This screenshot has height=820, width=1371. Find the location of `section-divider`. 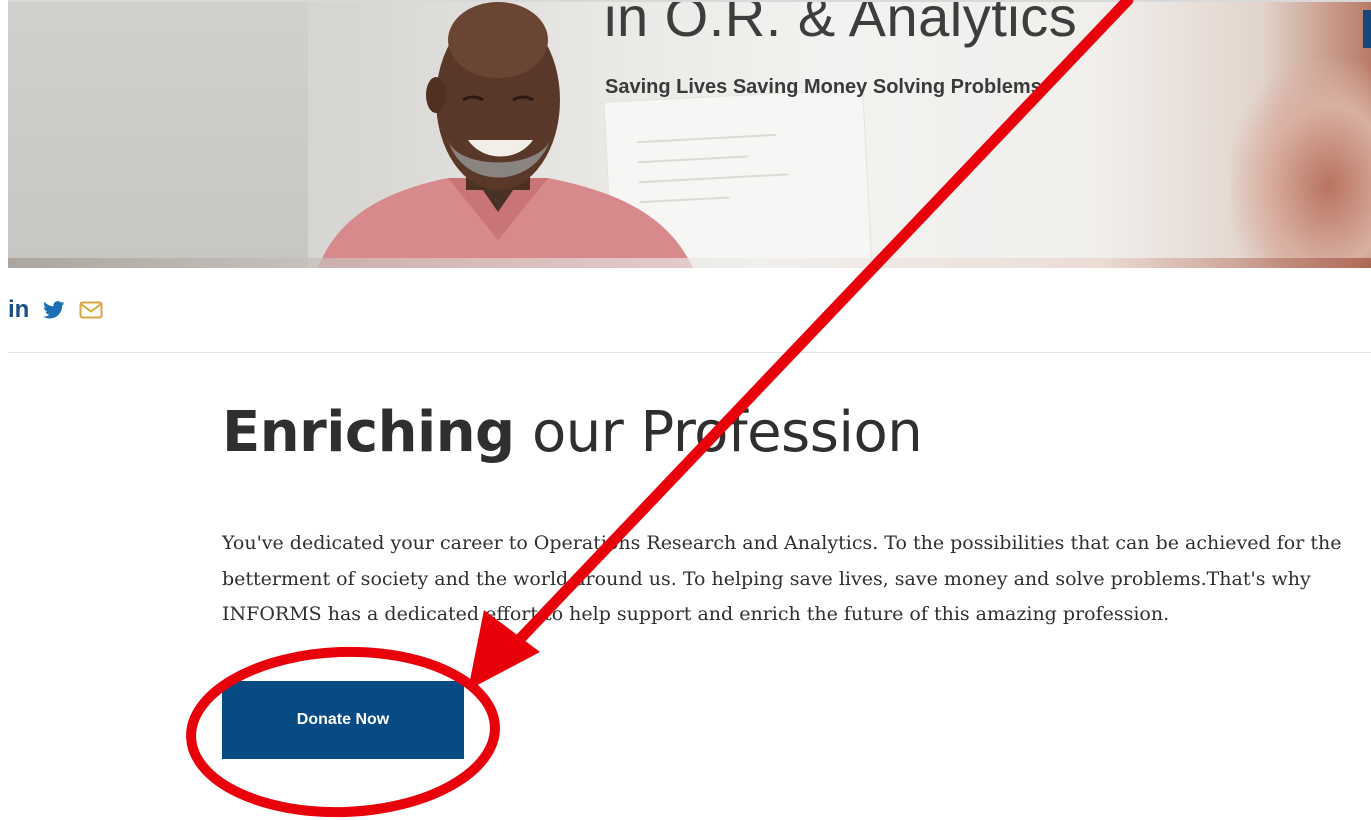

section-divider is located at coordinates (689, 352).